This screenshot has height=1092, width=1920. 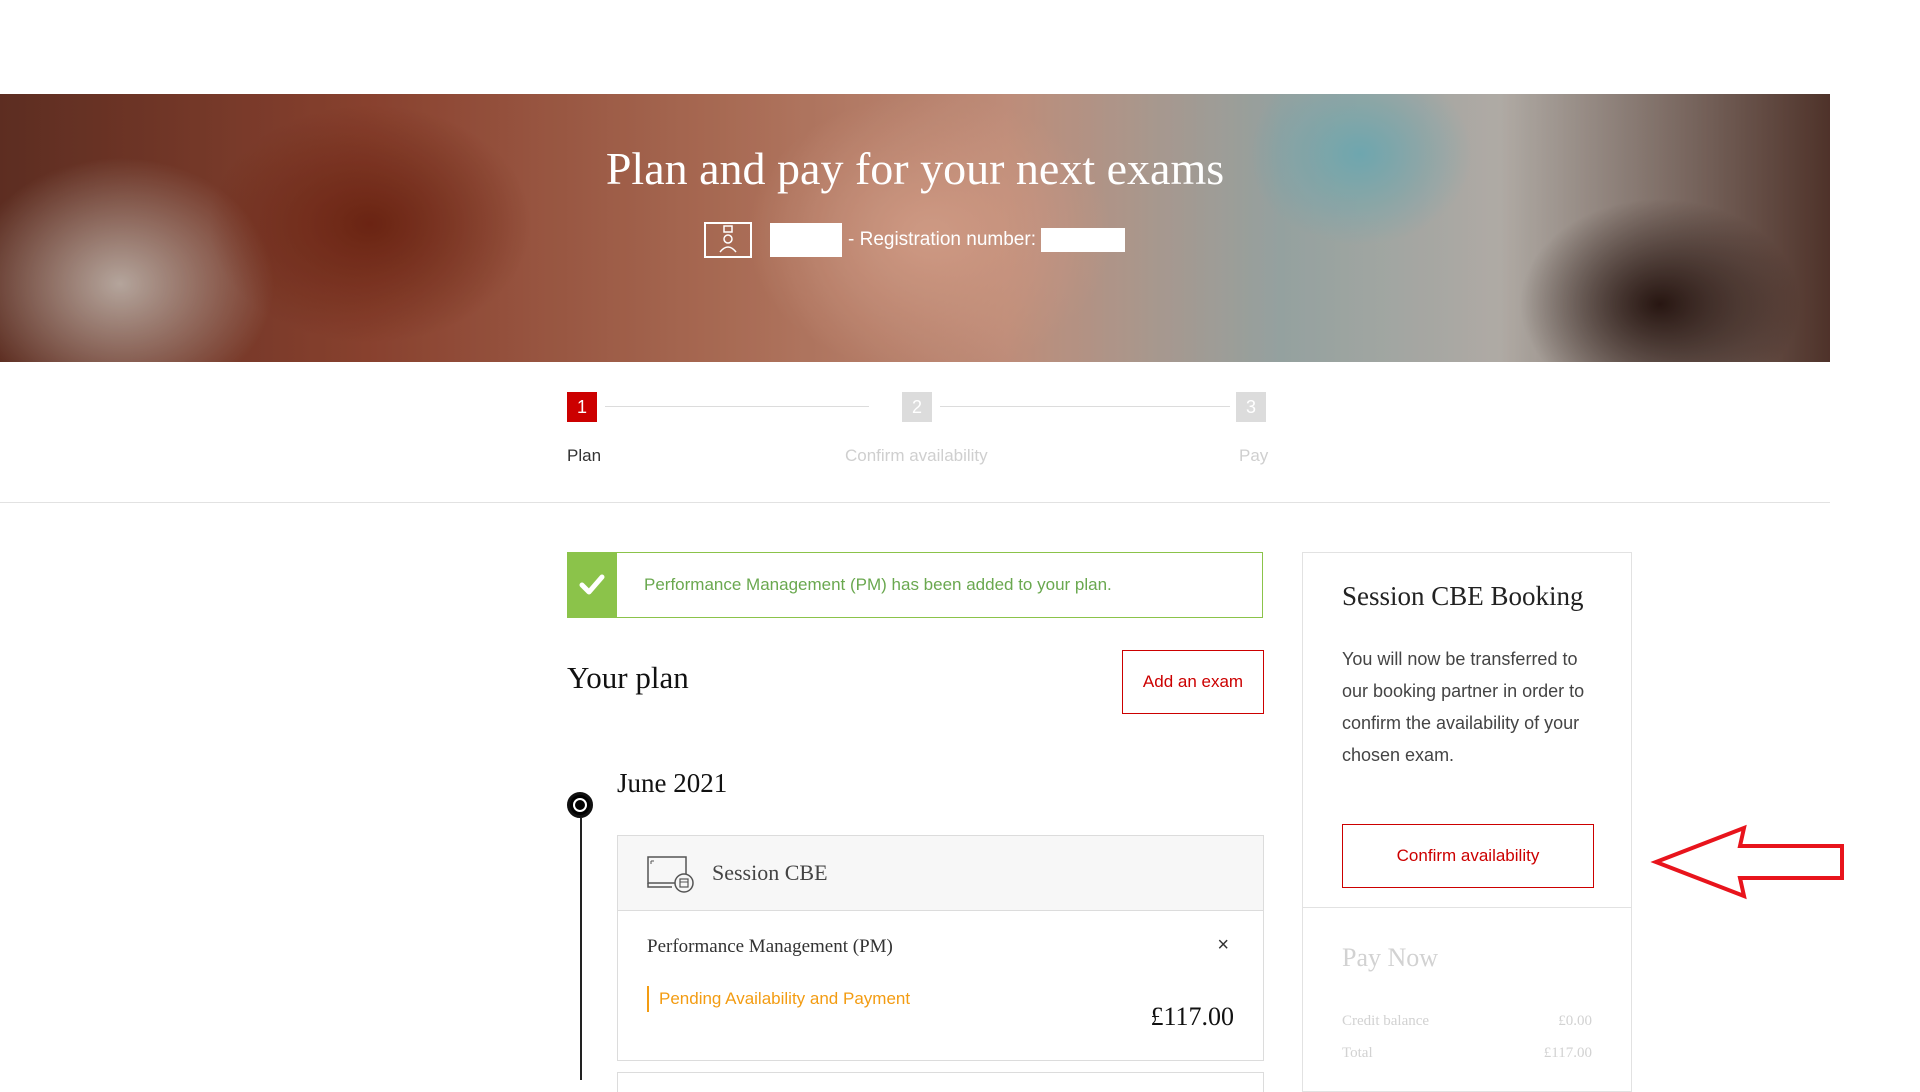 What do you see at coordinates (1254, 455) in the screenshot?
I see `step-3-label: Pay` at bounding box center [1254, 455].